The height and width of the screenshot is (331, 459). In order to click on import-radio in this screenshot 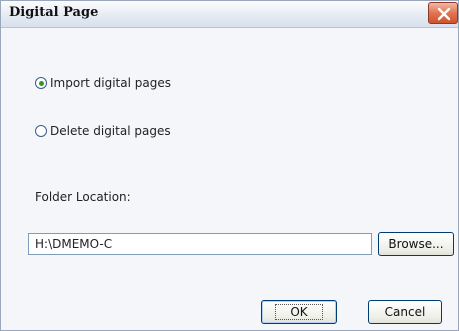, I will do `click(41, 83)`.